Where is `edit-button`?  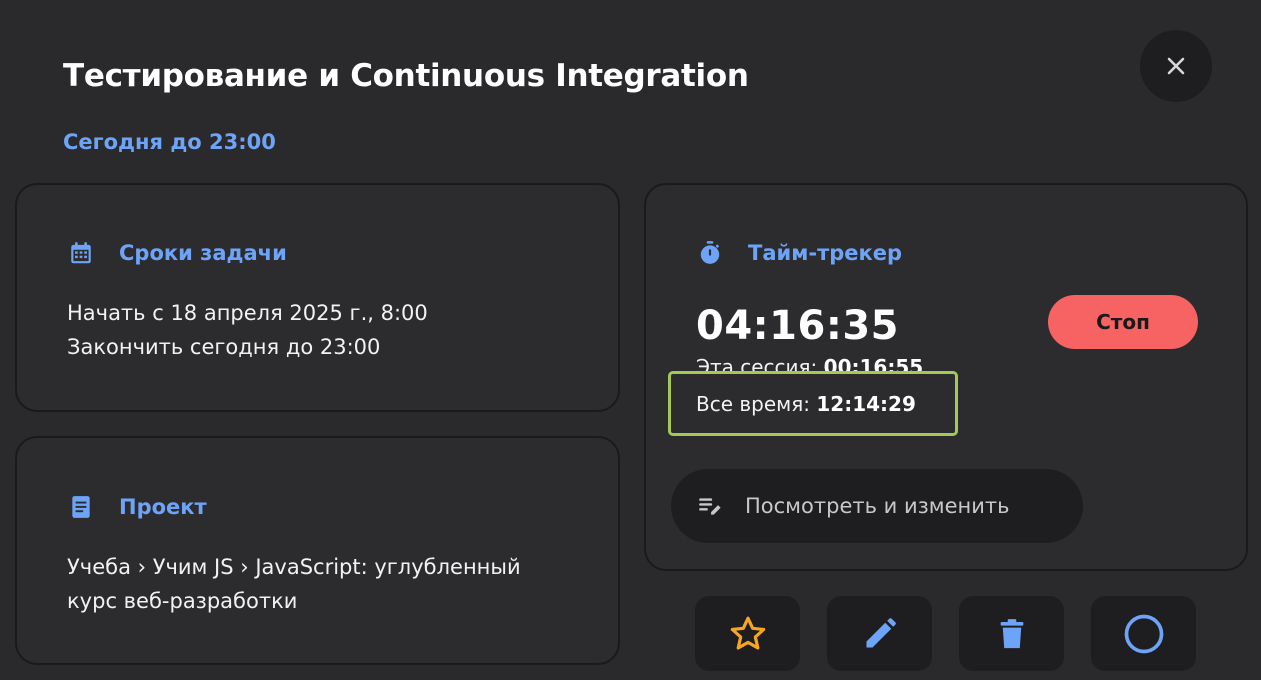
edit-button is located at coordinates (879, 633).